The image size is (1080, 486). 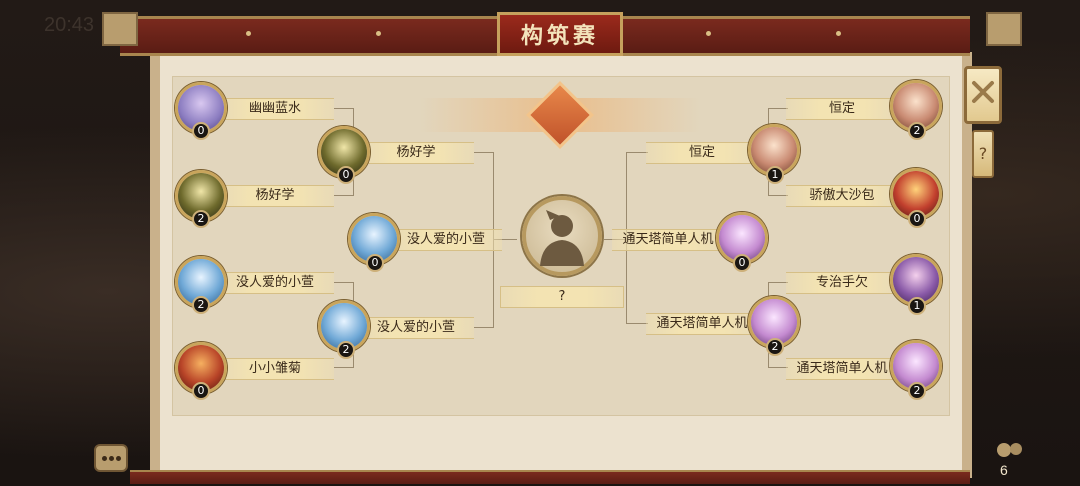 I want to click on player-name: 专治手欠, so click(x=842, y=283).